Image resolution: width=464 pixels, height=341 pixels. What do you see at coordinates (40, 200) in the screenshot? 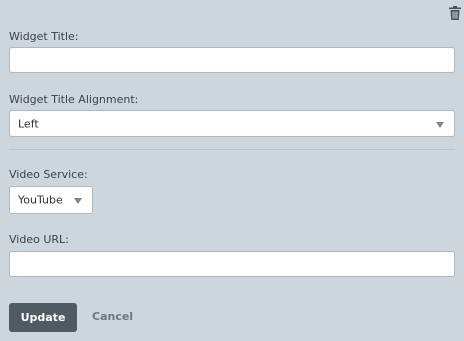
I see `video-service-selected-value: YouTube` at bounding box center [40, 200].